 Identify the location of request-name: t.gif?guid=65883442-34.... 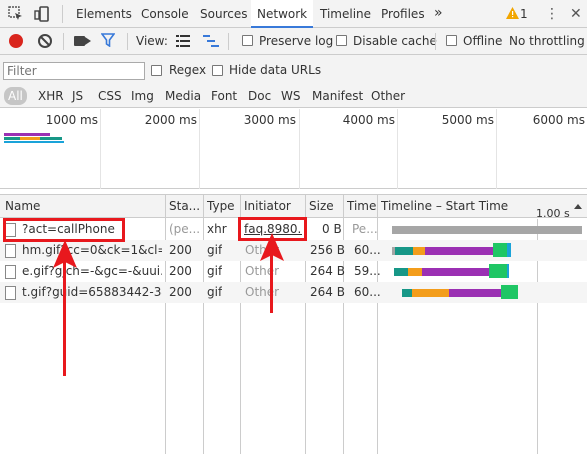
(92, 292).